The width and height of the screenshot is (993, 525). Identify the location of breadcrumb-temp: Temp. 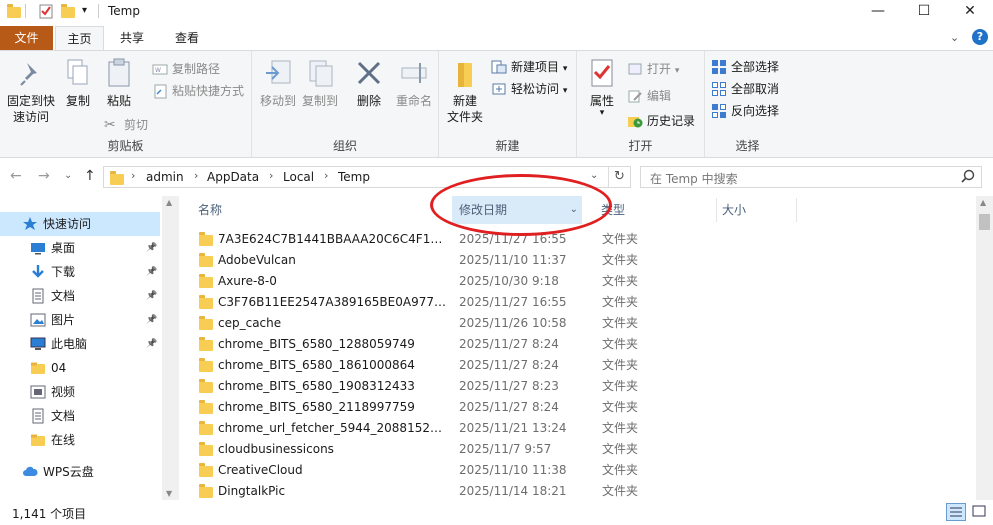
(354, 177).